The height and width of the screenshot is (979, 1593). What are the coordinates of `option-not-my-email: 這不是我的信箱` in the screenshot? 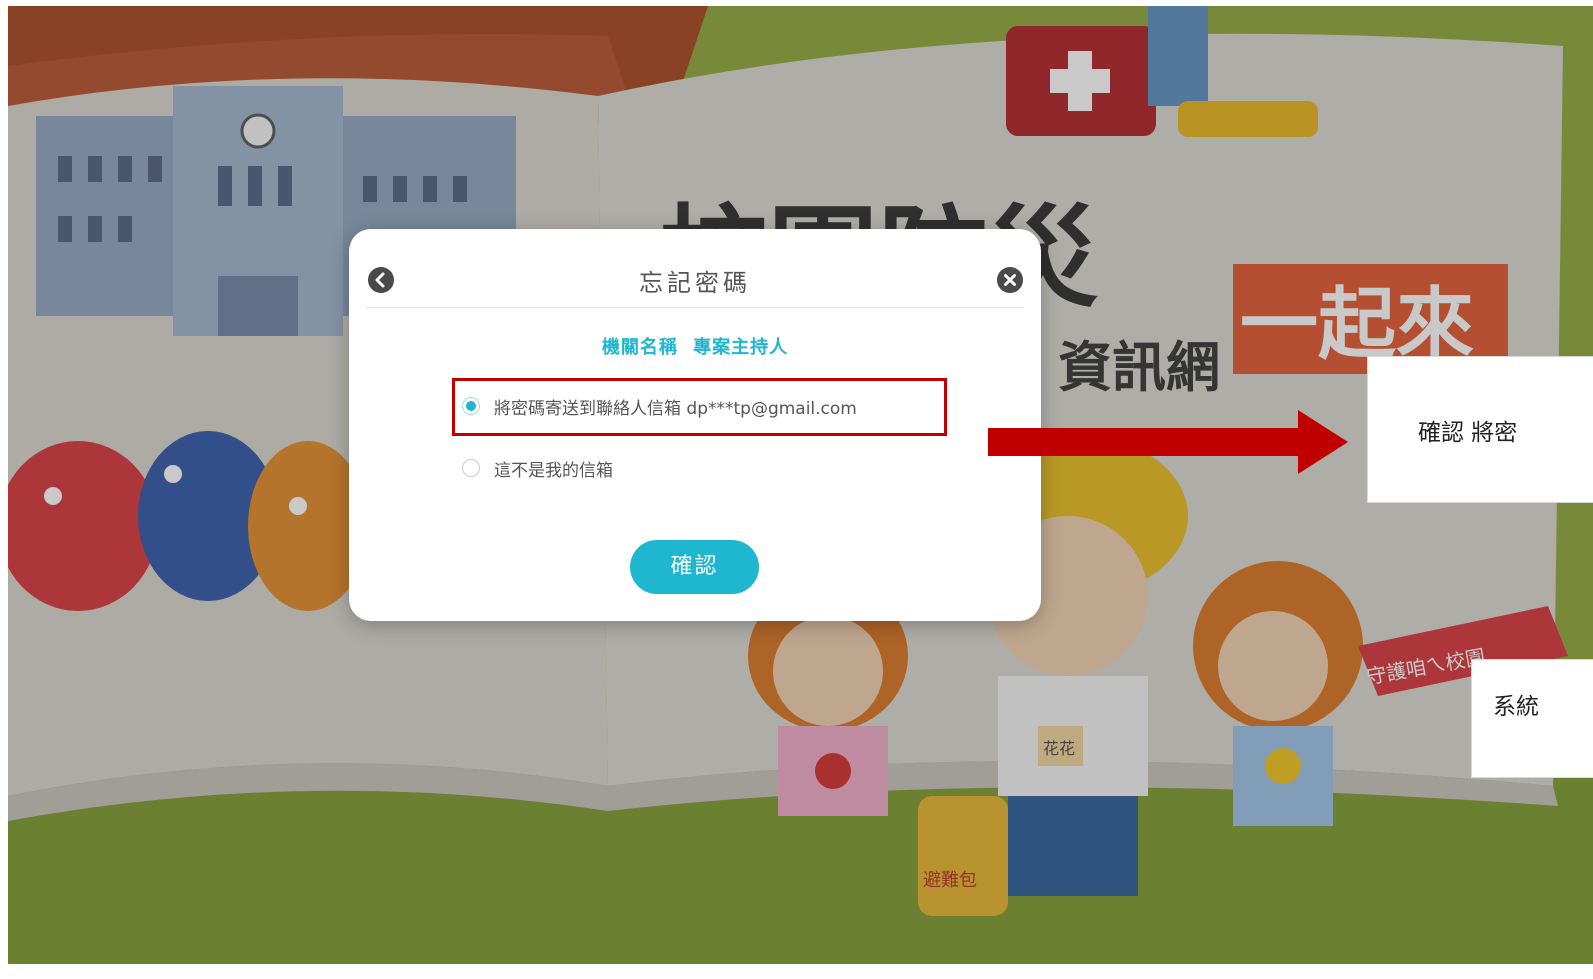 It's located at (537, 468).